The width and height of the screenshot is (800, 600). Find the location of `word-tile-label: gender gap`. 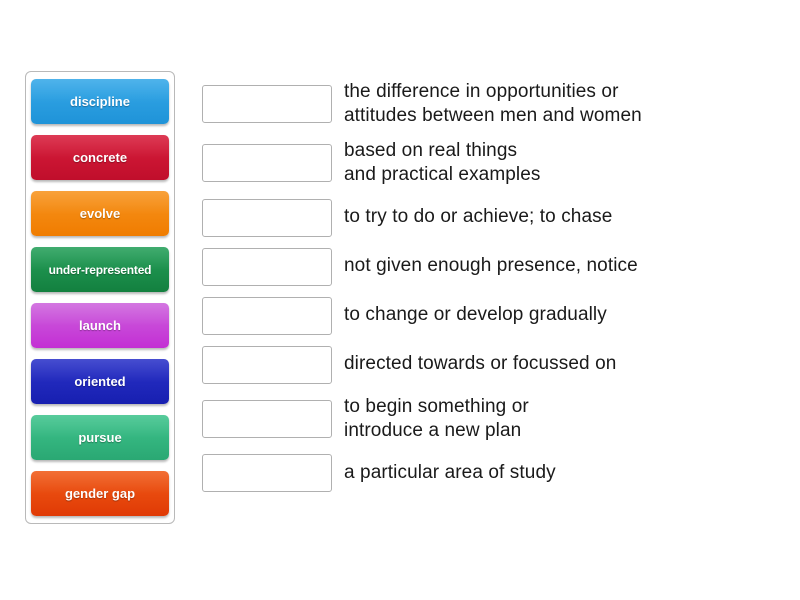

word-tile-label: gender gap is located at coordinates (100, 493).